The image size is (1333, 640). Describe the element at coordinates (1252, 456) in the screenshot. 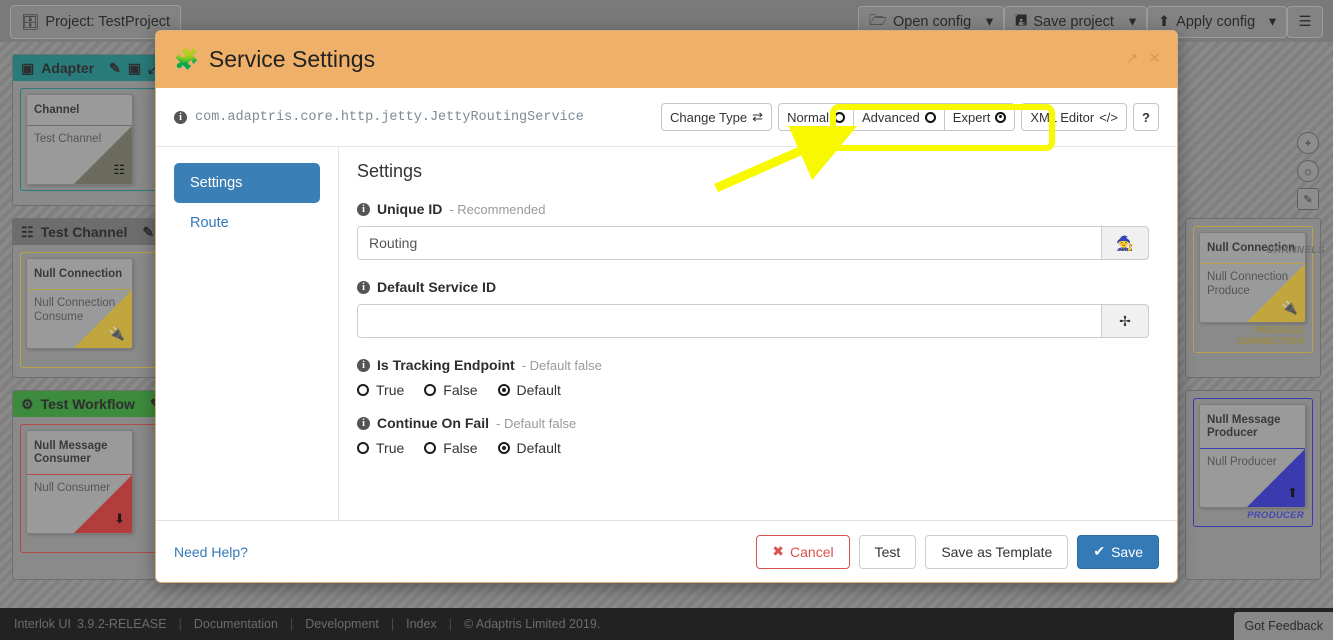

I see `node-null-message-producer: Null Message Producer Null Producer ⬆` at that location.